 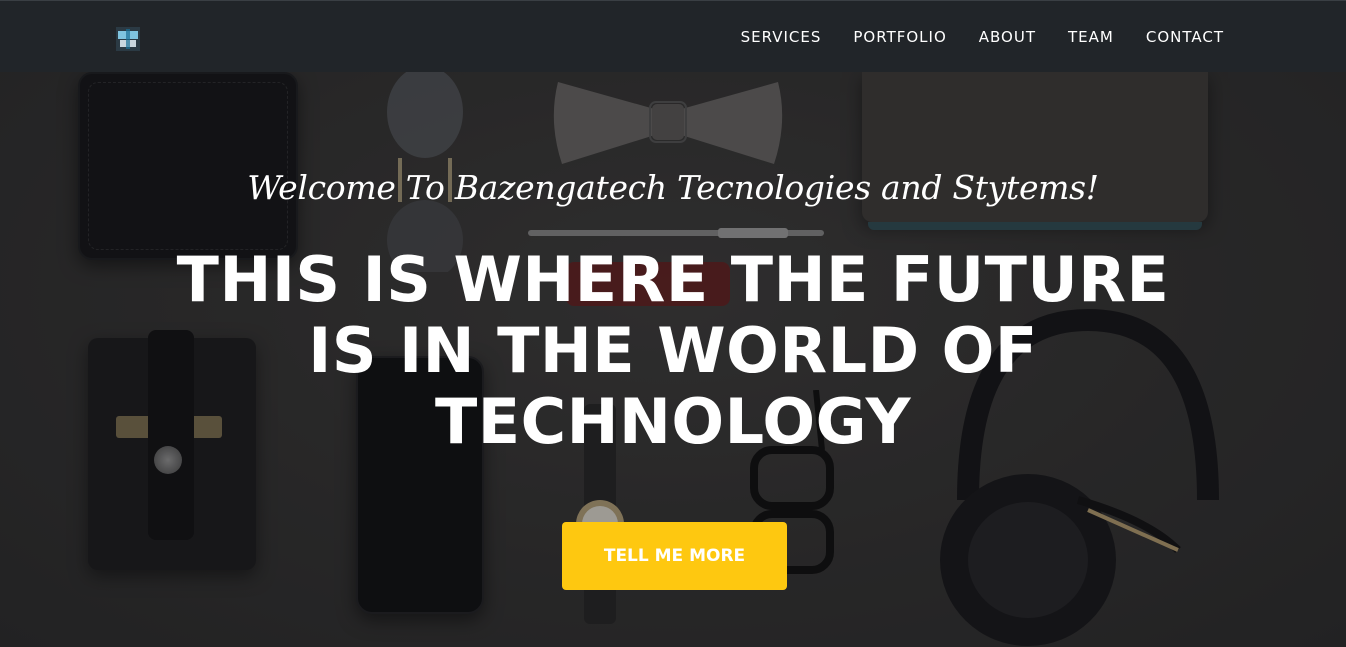 I want to click on hero-heading-line: IS IN THE WORLD OF, so click(x=673, y=350).